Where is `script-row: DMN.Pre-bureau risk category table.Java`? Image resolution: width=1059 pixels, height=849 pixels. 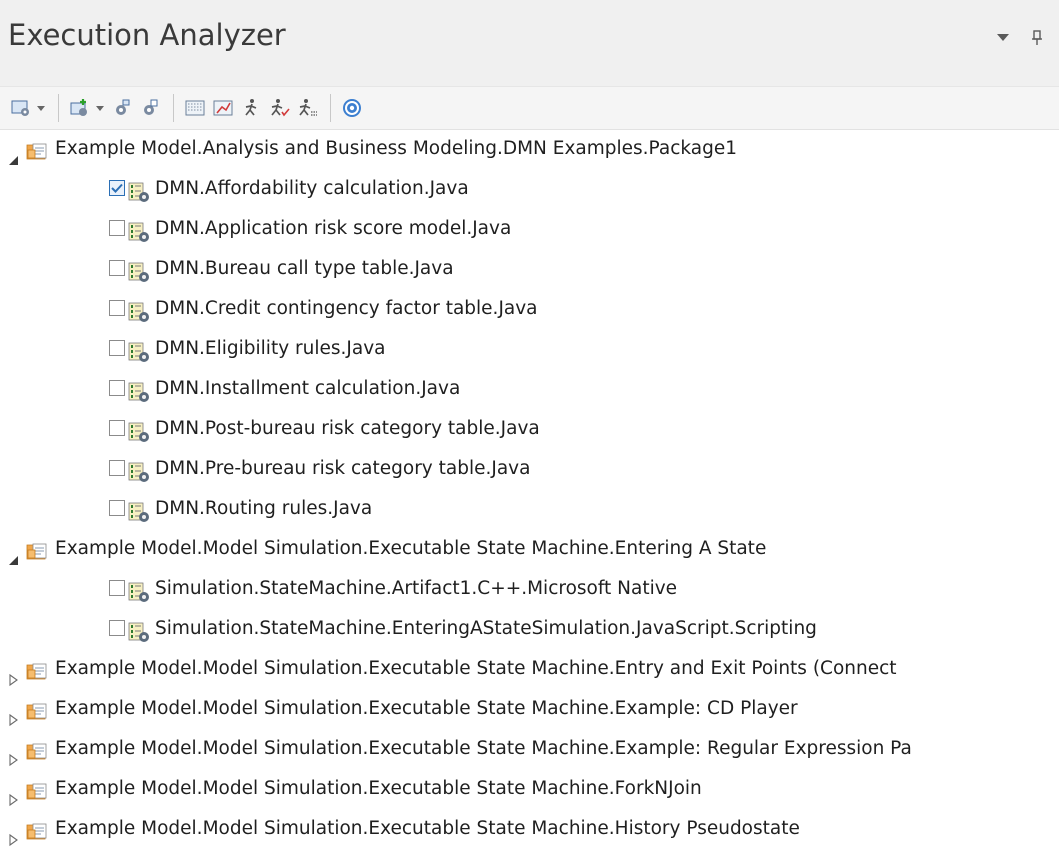 script-row: DMN.Pre-bureau risk category table.Java is located at coordinates (529, 469).